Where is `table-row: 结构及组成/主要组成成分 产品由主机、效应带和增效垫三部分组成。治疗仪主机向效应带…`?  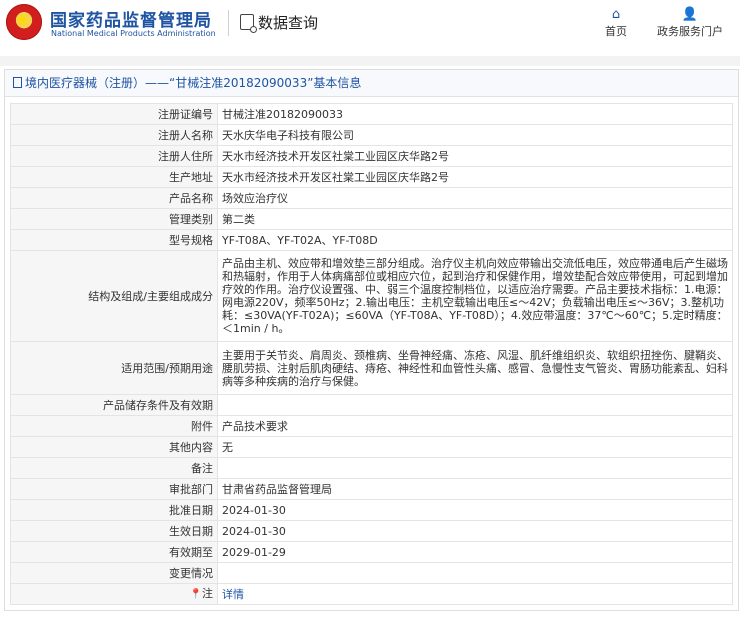
table-row: 结构及组成/主要组成成分 产品由主机、效应带和增效垫三部分组成。治疗仪主机向效应带… is located at coordinates (371, 296).